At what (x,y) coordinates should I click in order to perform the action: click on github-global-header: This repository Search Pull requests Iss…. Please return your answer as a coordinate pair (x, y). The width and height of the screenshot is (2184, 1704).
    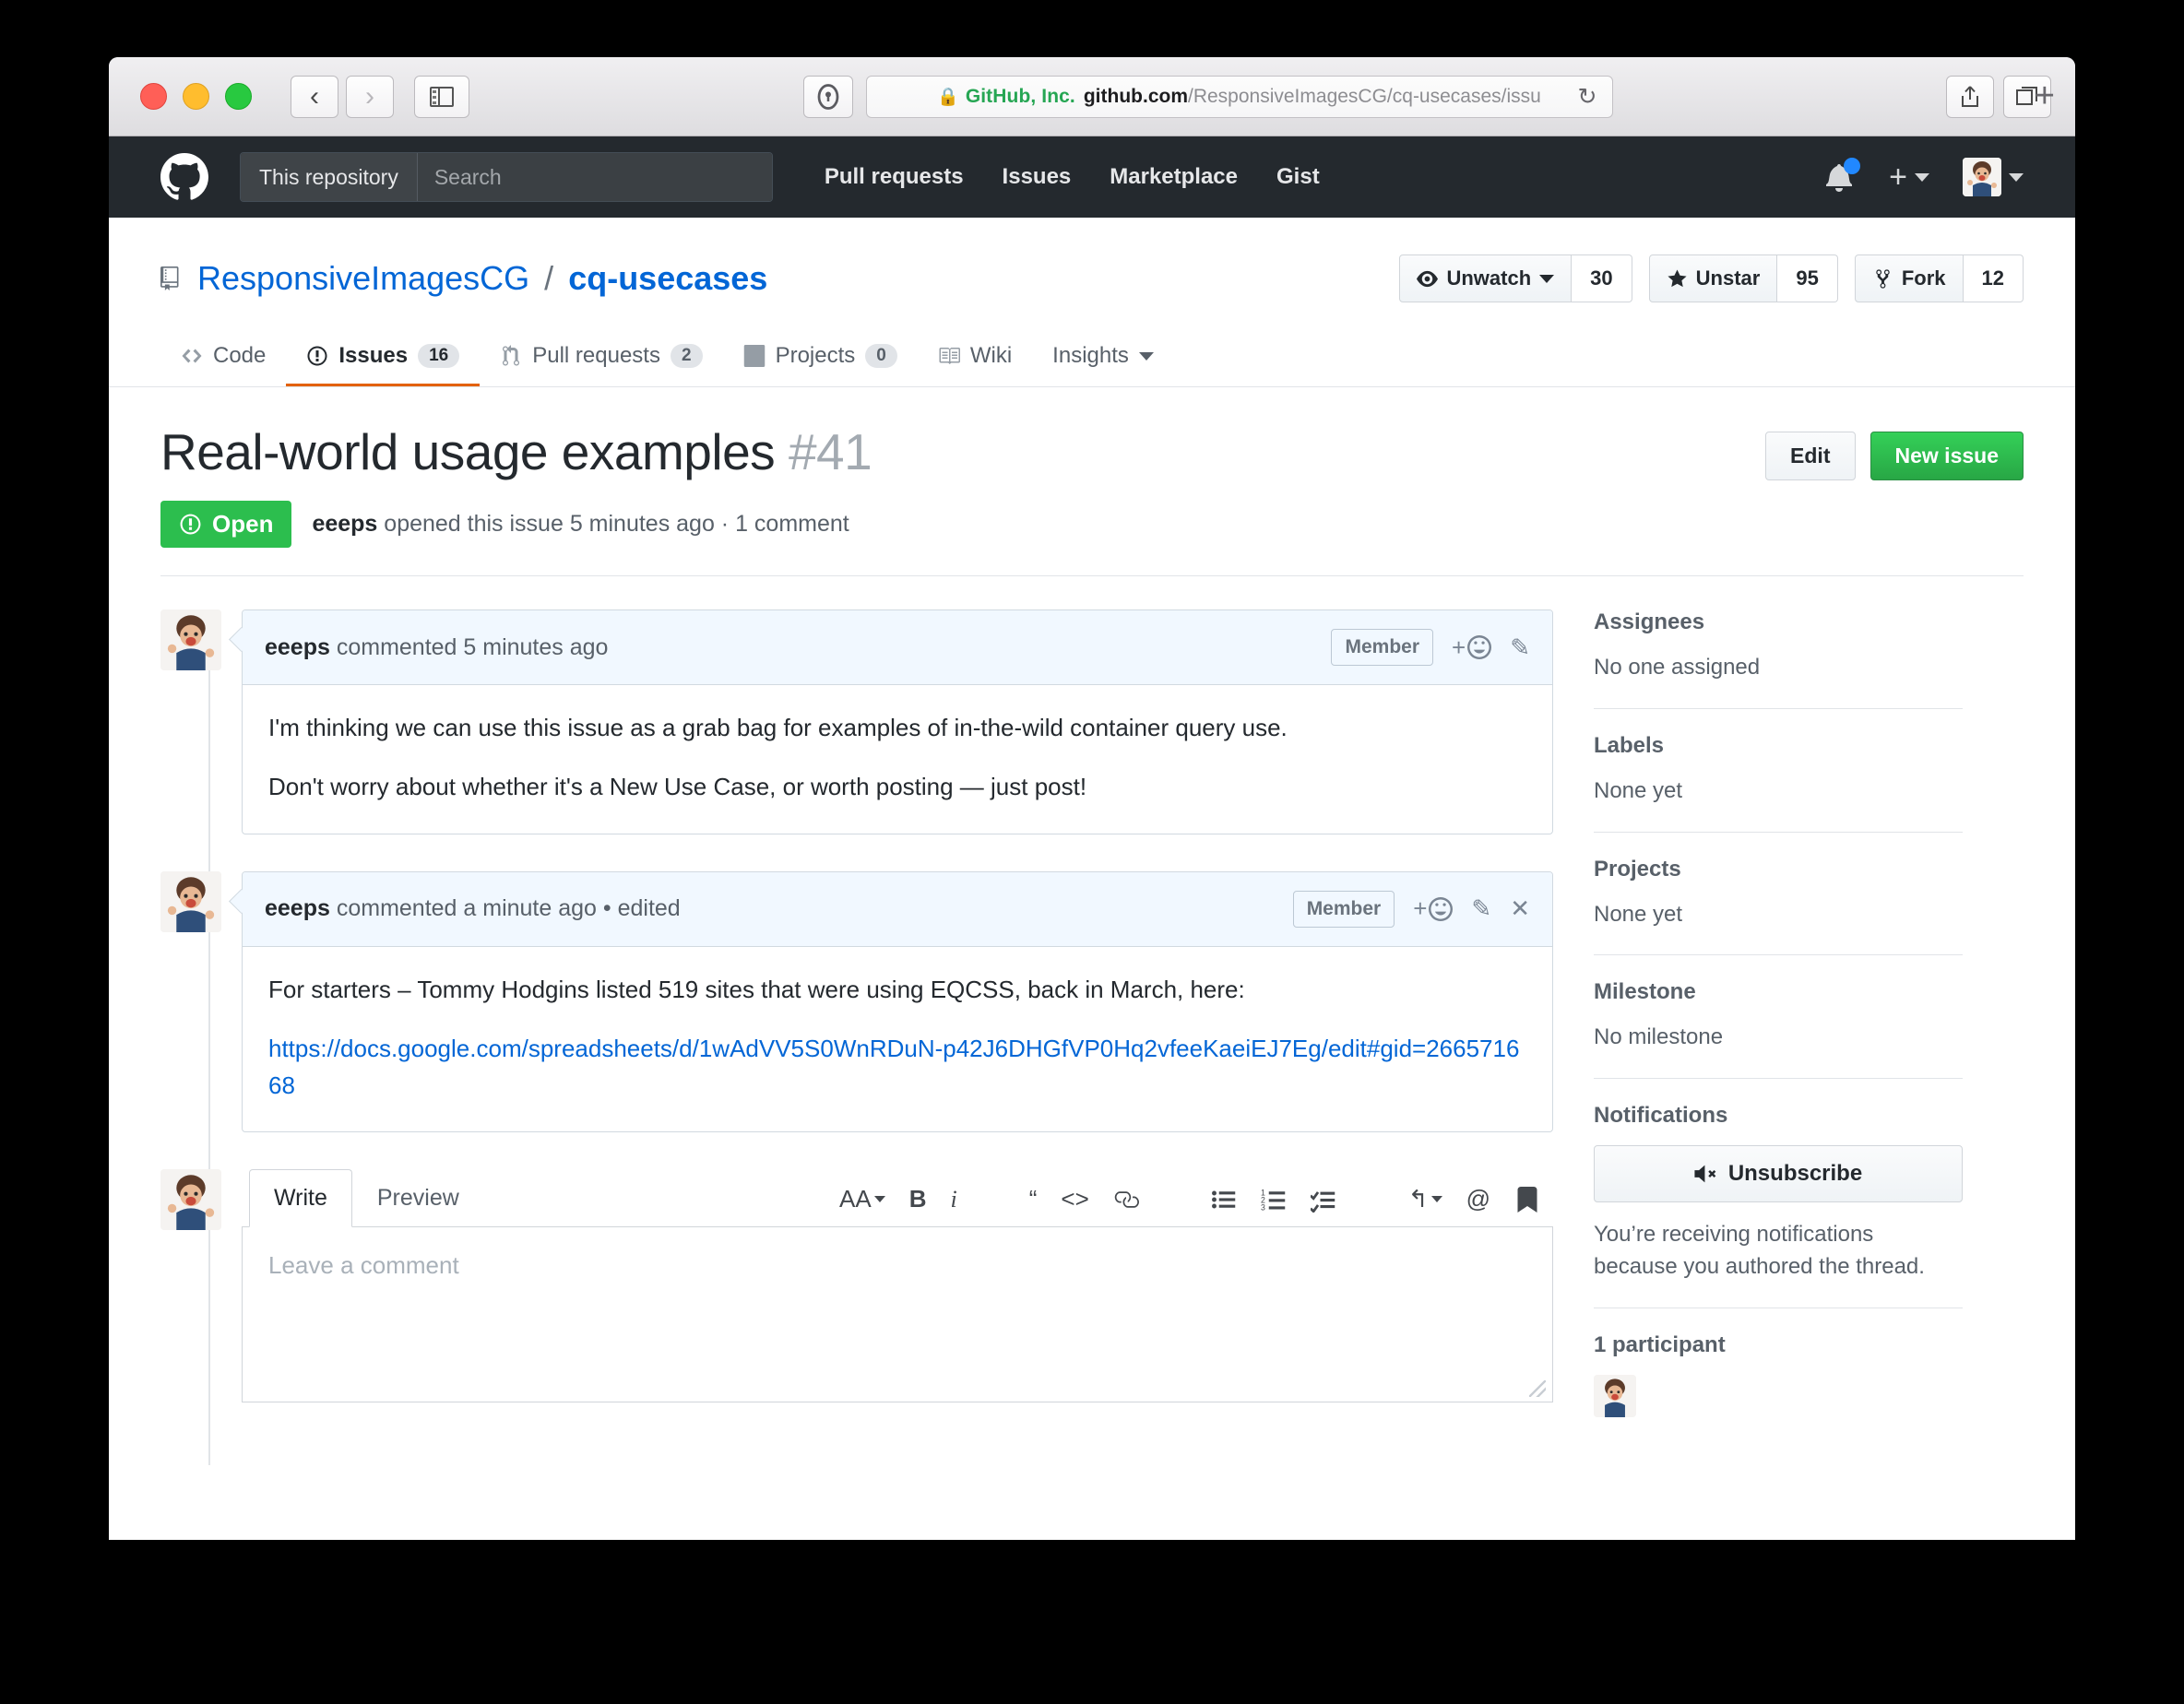
    Looking at the image, I should click on (1092, 177).